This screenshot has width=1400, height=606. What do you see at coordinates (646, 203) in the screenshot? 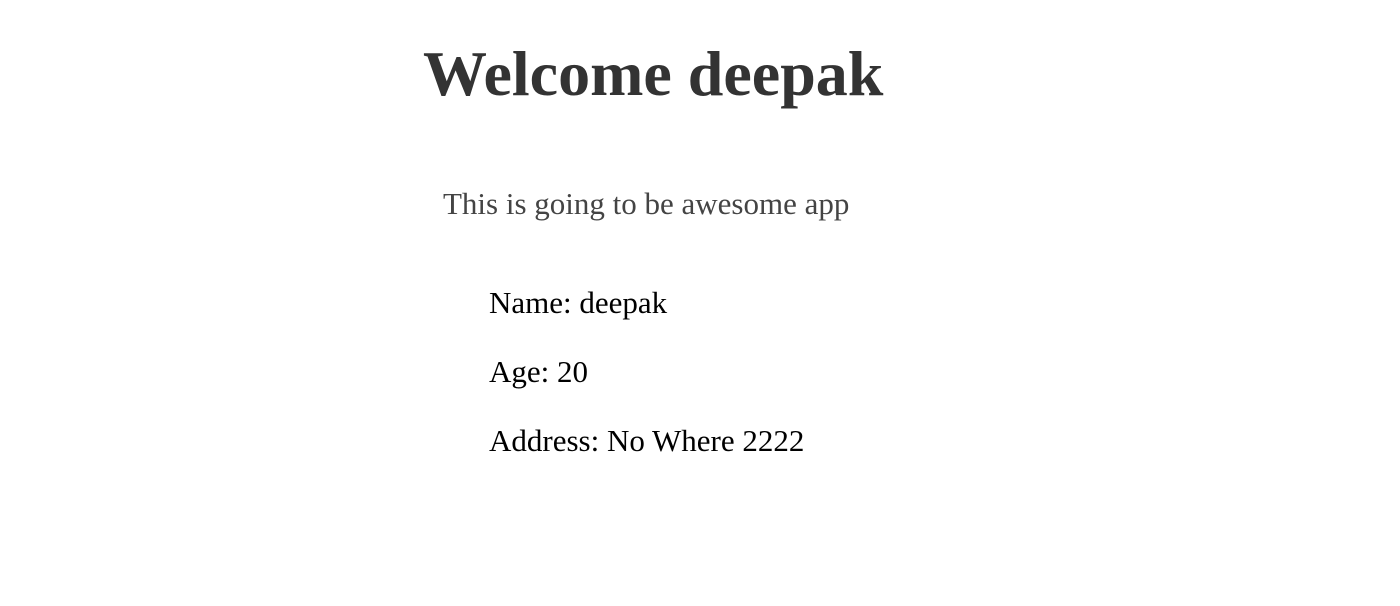
I see `tagline: This is going to be awesome app` at bounding box center [646, 203].